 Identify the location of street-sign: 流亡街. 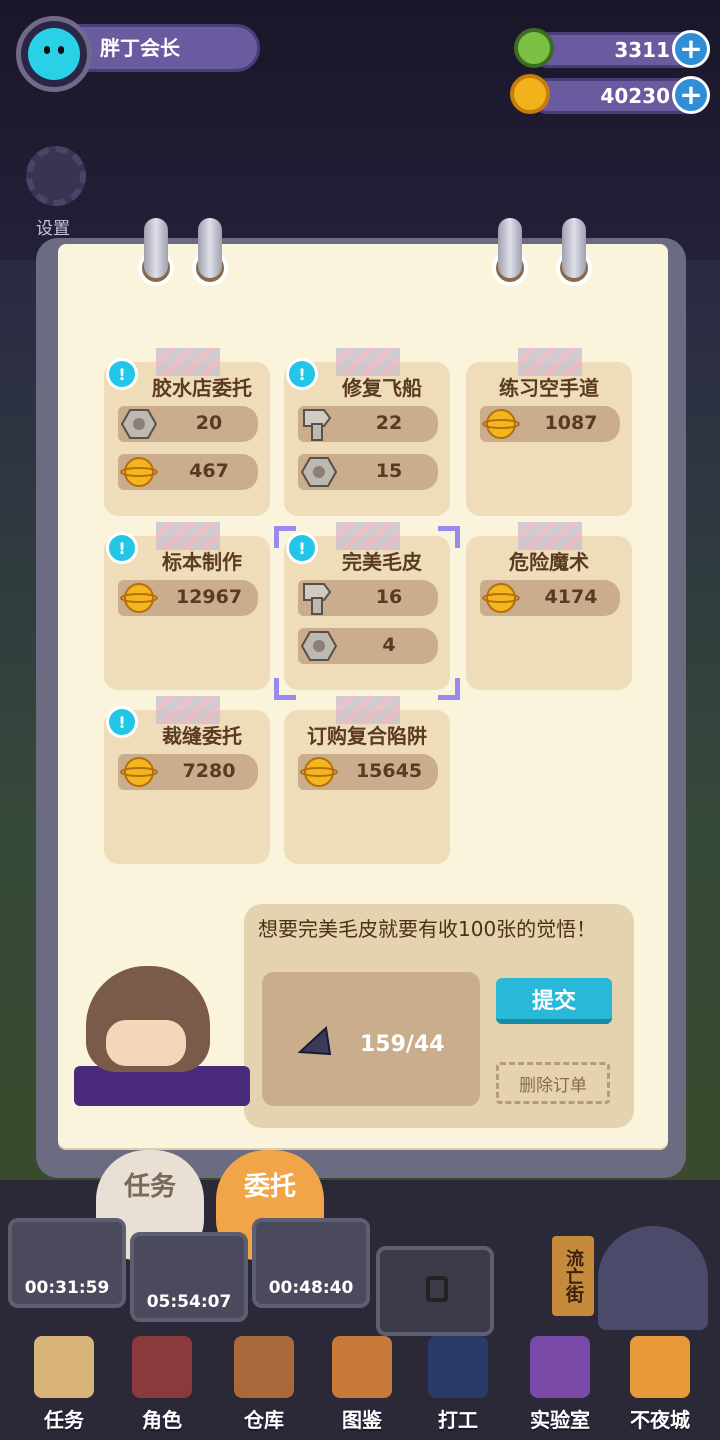
(573, 1276).